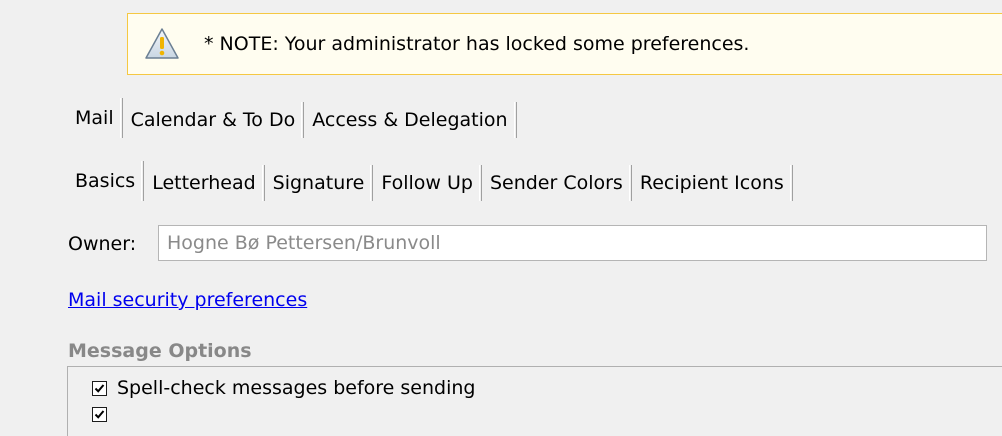 The image size is (1002, 436). What do you see at coordinates (162, 43) in the screenshot?
I see `warning-icon` at bounding box center [162, 43].